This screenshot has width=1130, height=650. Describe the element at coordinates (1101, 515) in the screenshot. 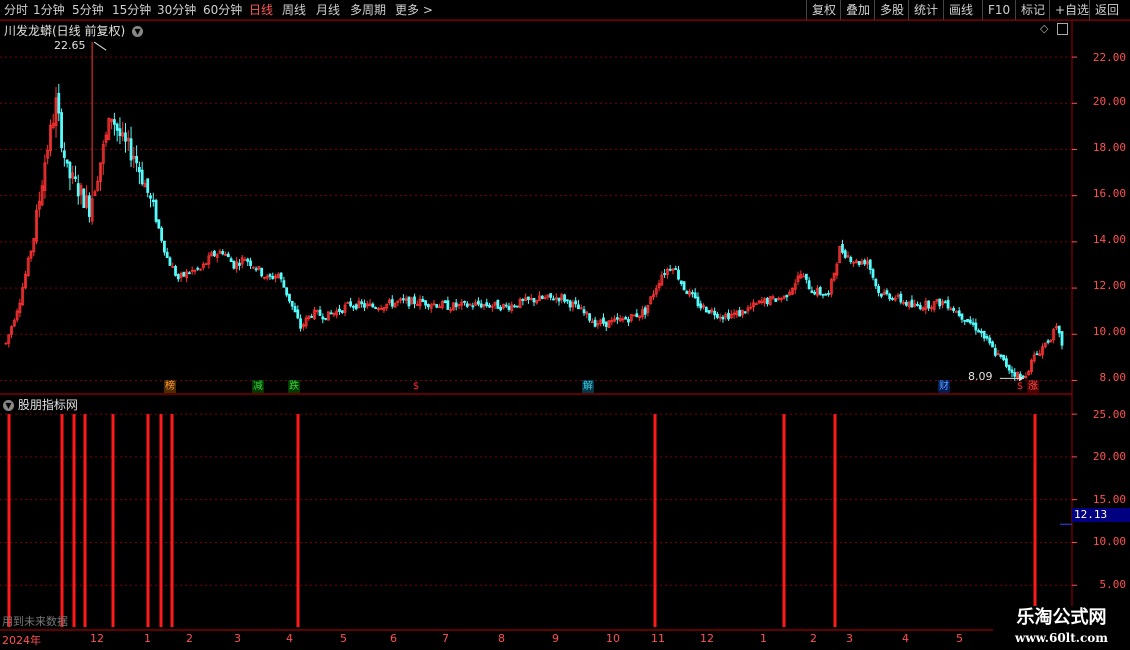

I see `current-value-tag: 12.13` at that location.